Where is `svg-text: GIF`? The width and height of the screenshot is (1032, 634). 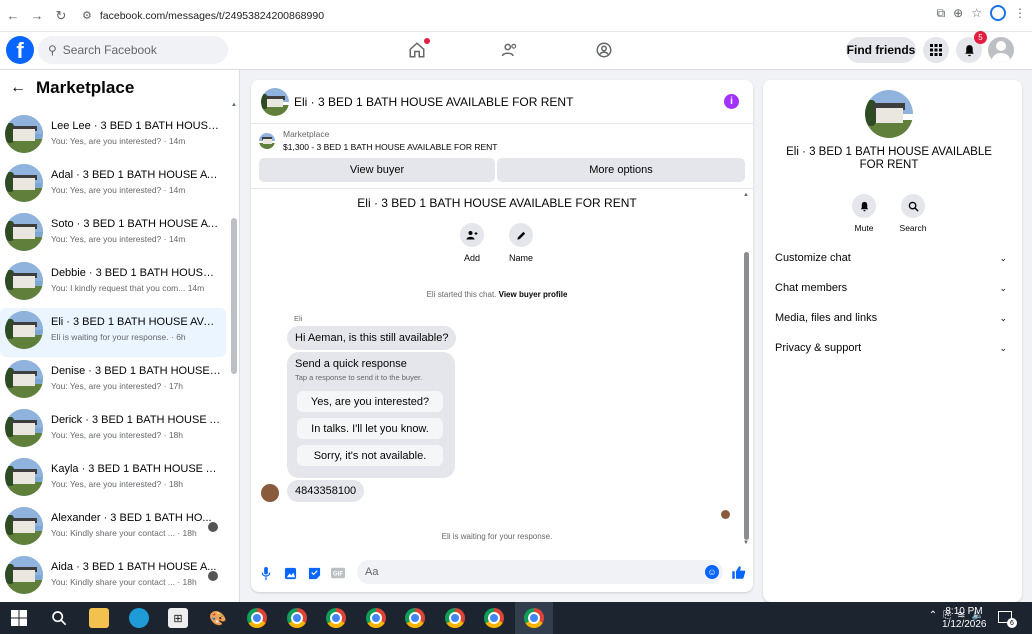 svg-text: GIF is located at coordinates (338, 574).